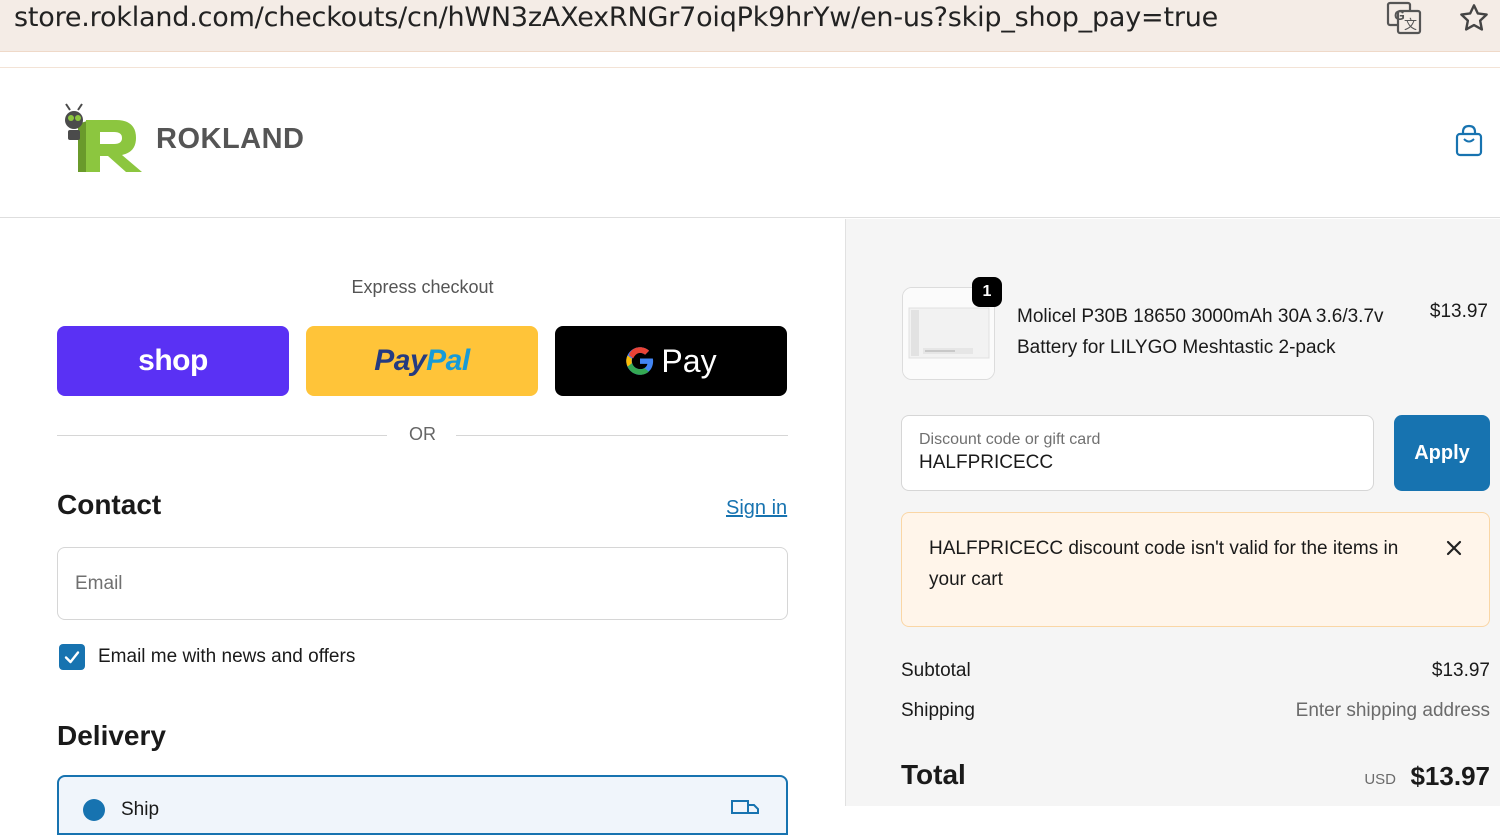 The height and width of the screenshot is (835, 1500). Describe the element at coordinates (986, 463) in the screenshot. I see `discount-field-value: HALFPRICECC` at that location.